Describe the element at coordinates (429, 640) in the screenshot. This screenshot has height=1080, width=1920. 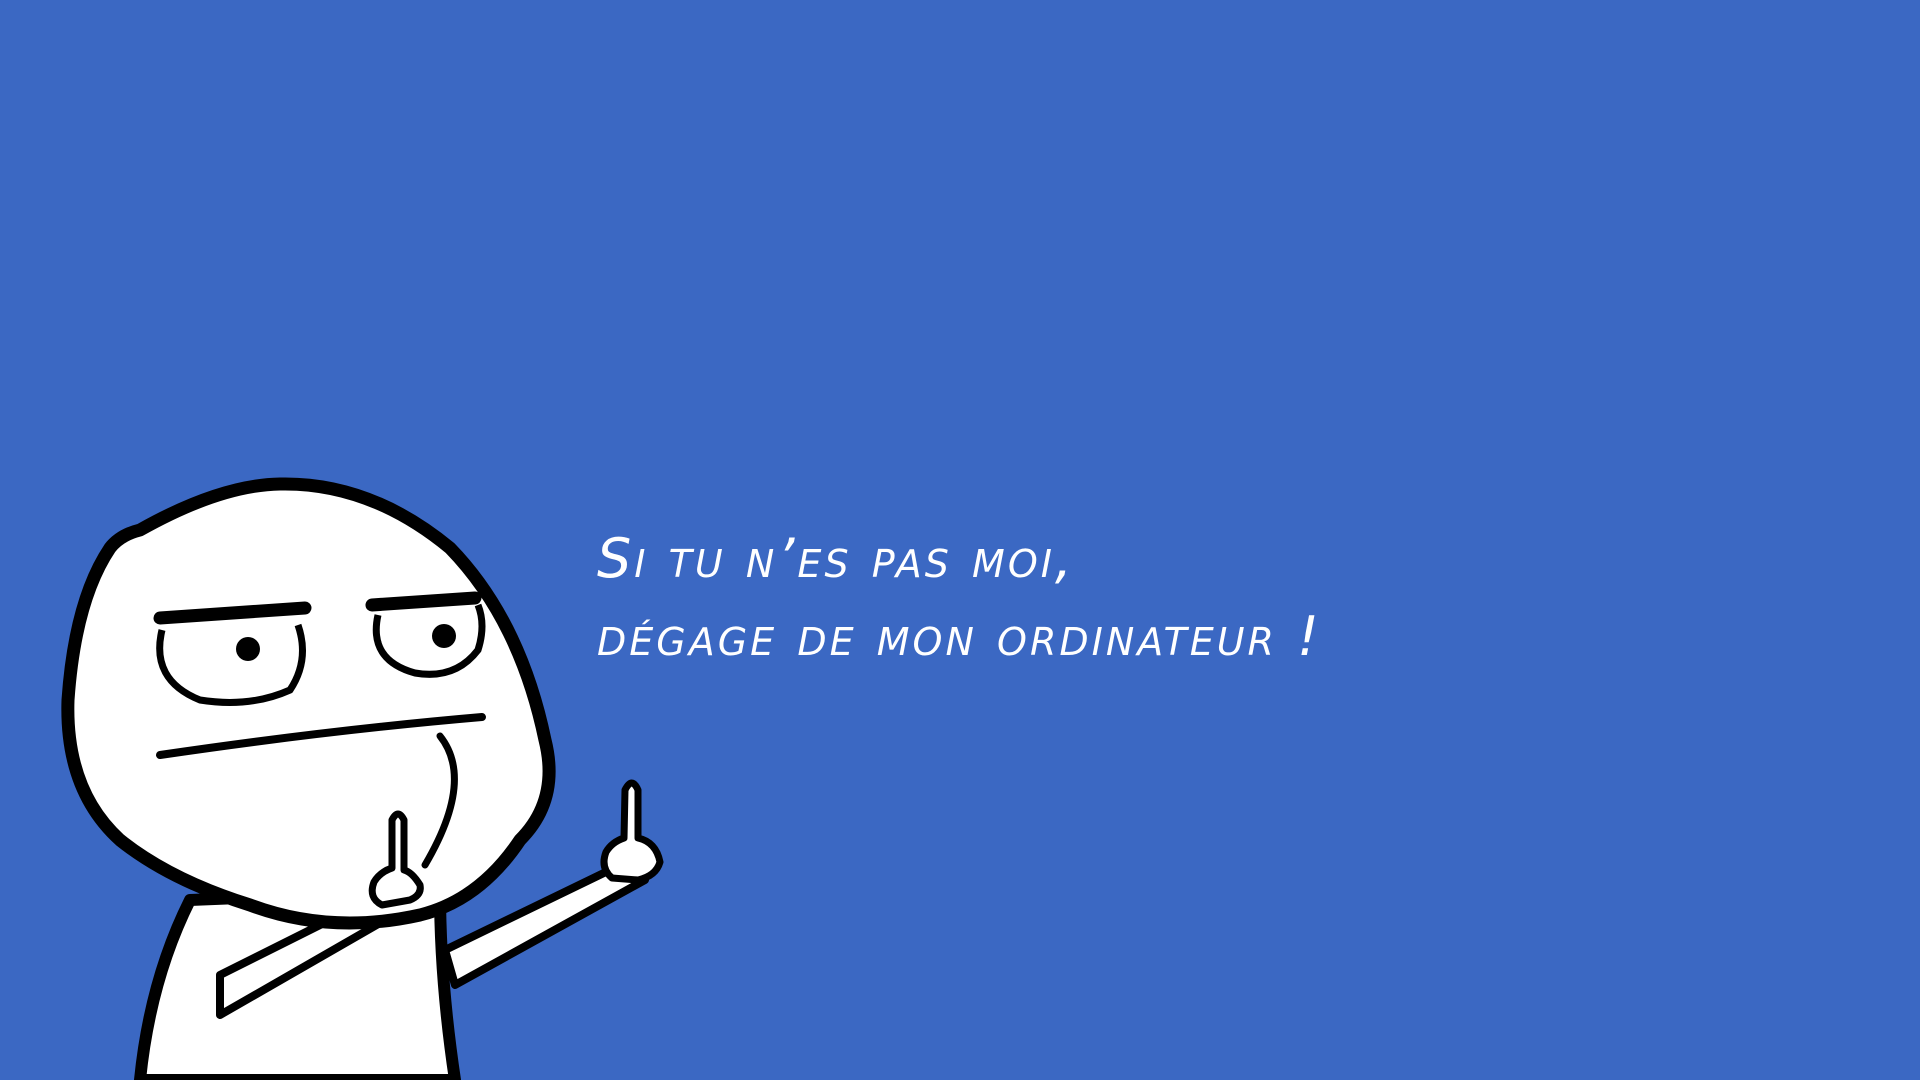
I see `character-right-eye` at that location.